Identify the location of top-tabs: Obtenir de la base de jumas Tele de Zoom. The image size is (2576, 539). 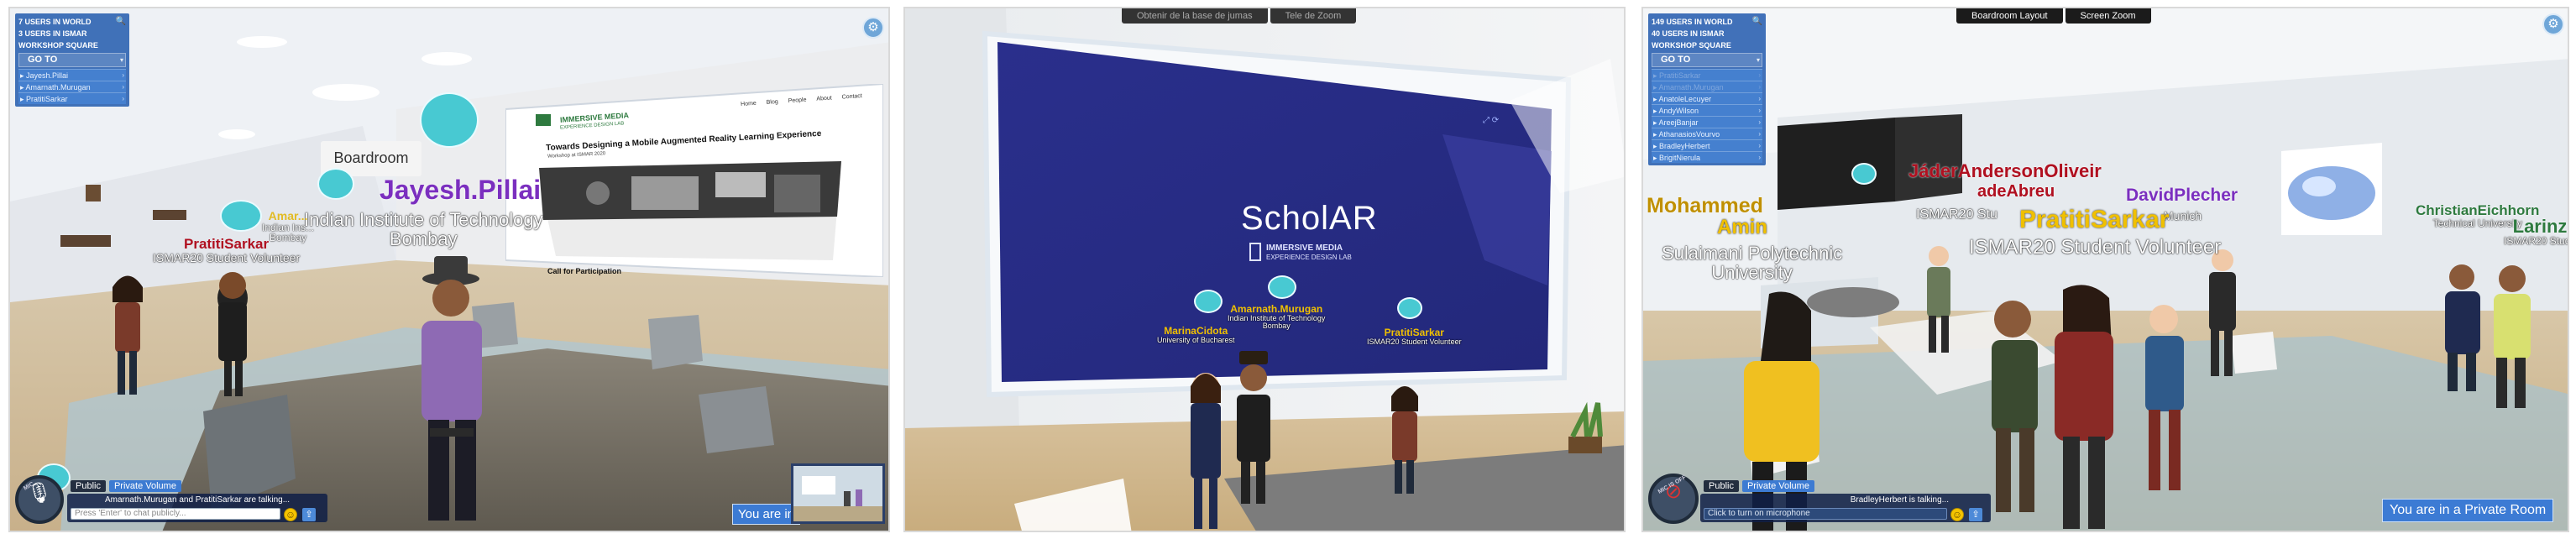
(1240, 16).